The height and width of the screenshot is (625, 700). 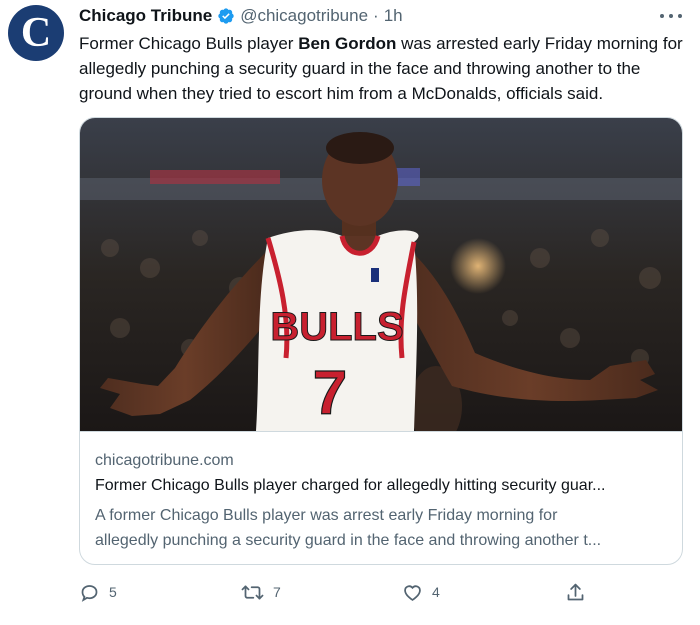 What do you see at coordinates (436, 592) in the screenshot?
I see `like-count: 4` at bounding box center [436, 592].